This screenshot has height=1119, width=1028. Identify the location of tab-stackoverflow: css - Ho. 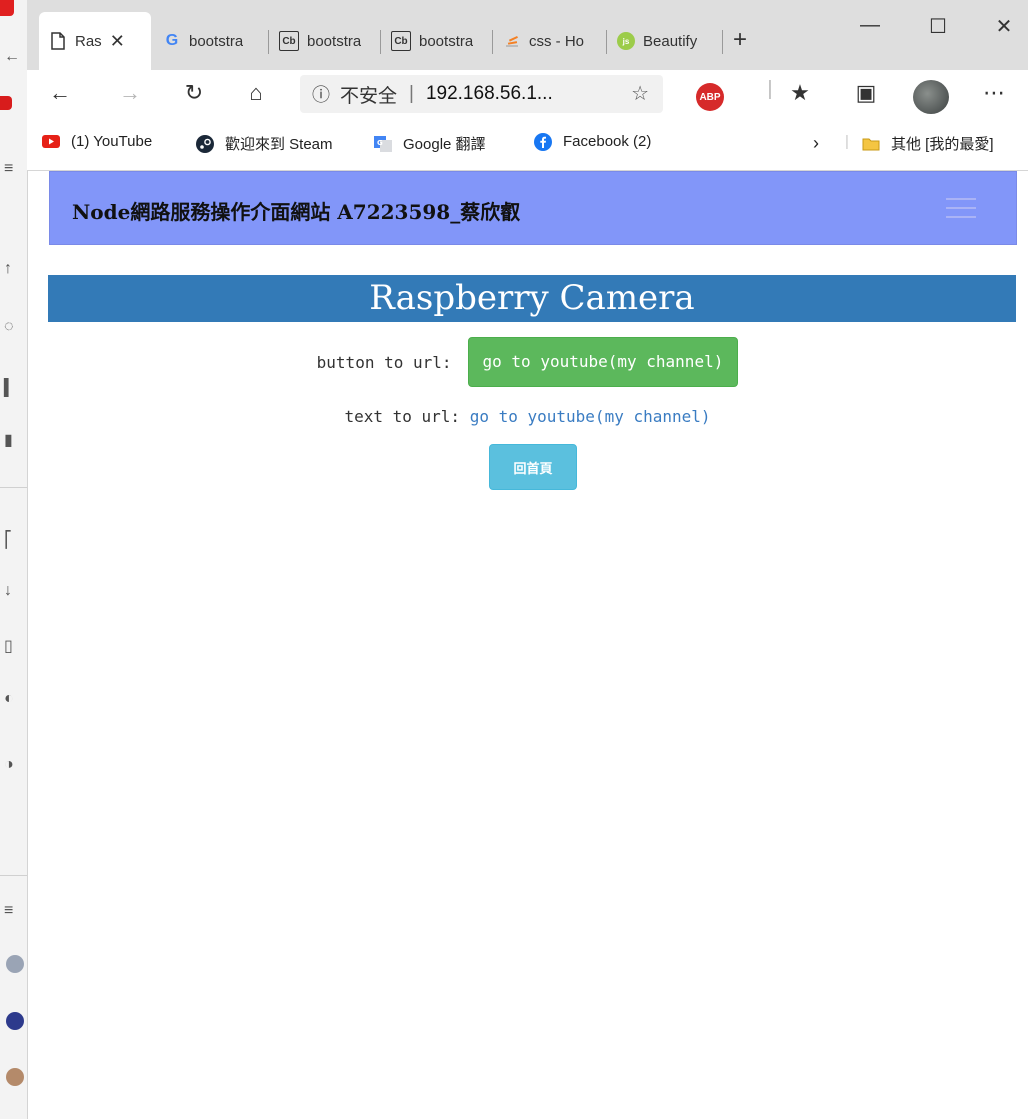
(550, 41).